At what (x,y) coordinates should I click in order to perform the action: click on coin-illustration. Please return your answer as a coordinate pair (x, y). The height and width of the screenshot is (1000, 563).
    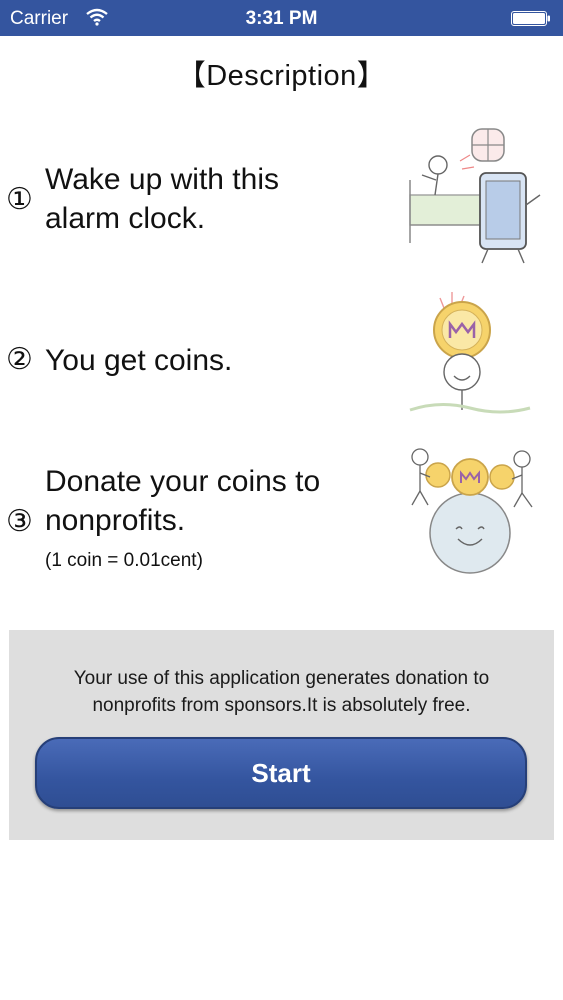
    Looking at the image, I should click on (470, 353).